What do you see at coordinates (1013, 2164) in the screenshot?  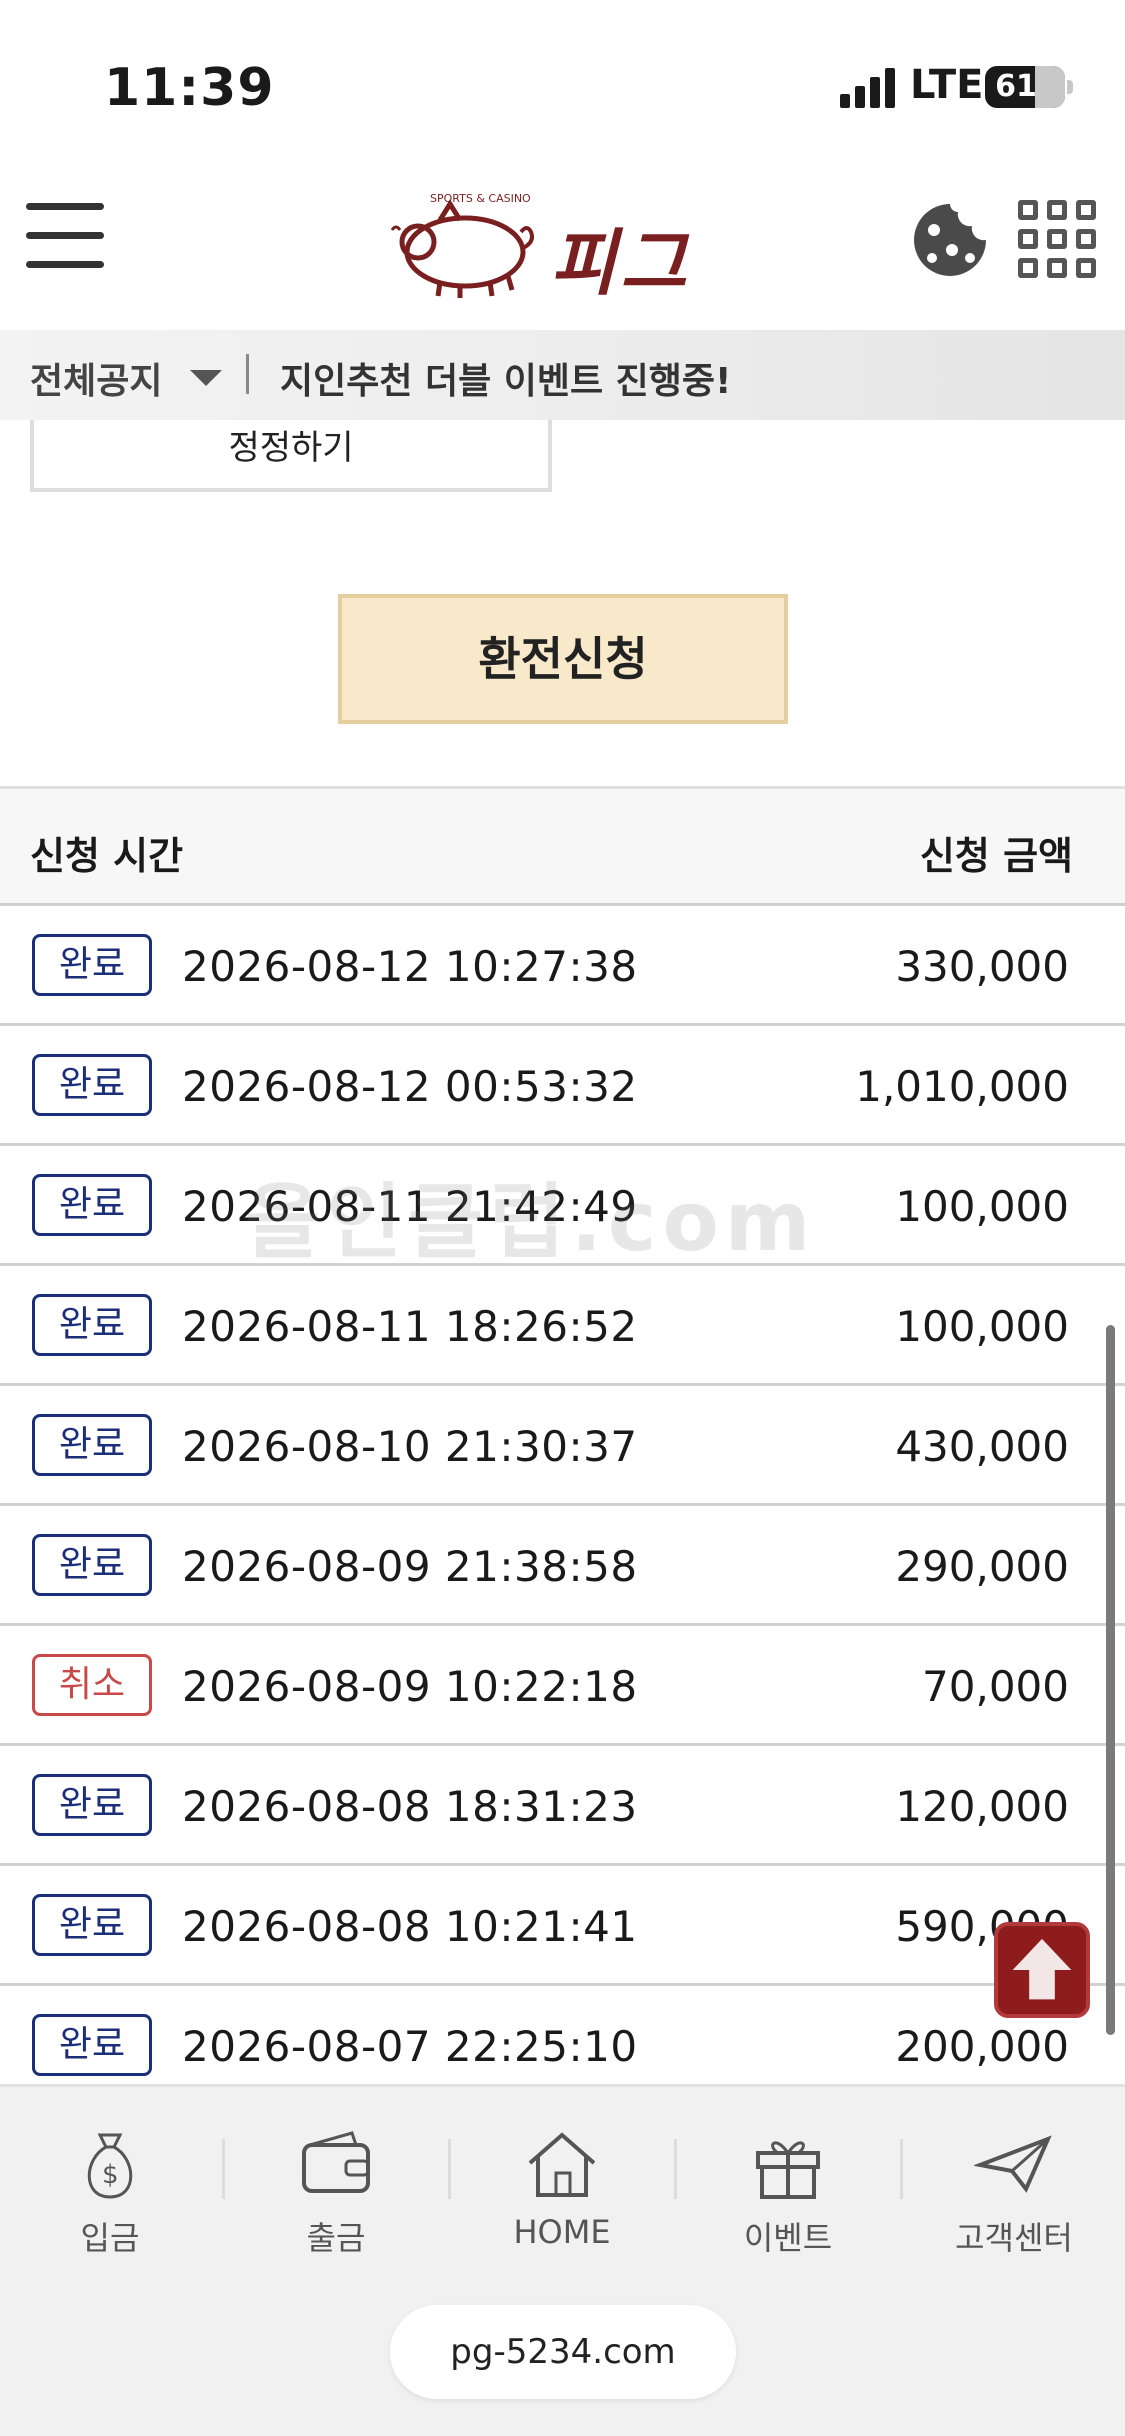 I see `paper-plane-icon` at bounding box center [1013, 2164].